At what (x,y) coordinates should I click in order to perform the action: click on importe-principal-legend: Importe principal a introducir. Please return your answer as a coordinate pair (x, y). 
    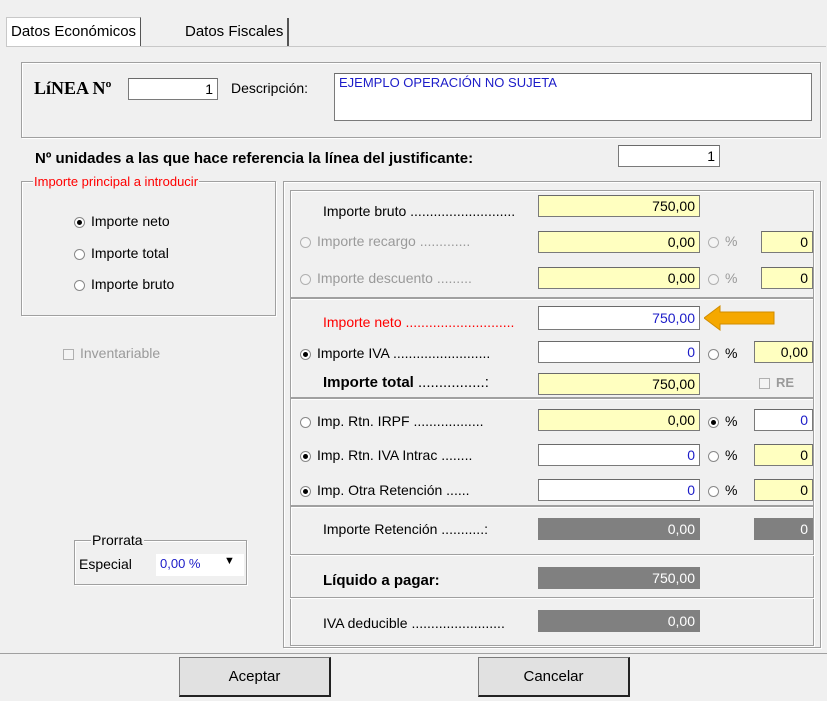
    Looking at the image, I should click on (116, 181).